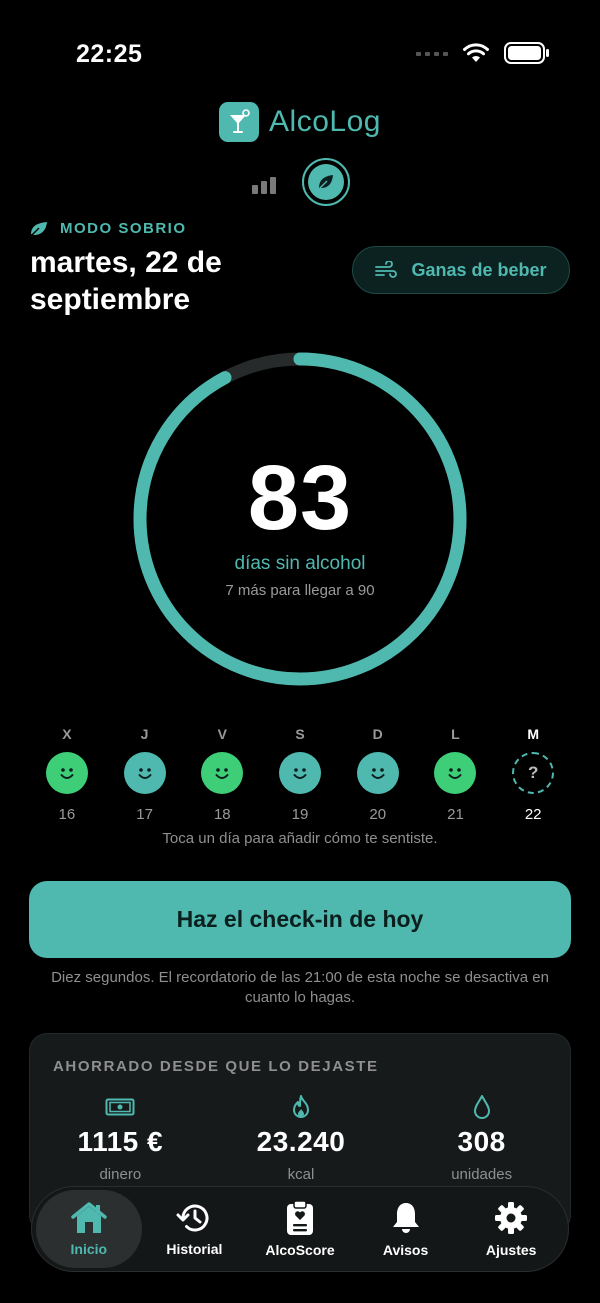 This screenshot has width=600, height=1303. I want to click on day-number: 20, so click(378, 814).